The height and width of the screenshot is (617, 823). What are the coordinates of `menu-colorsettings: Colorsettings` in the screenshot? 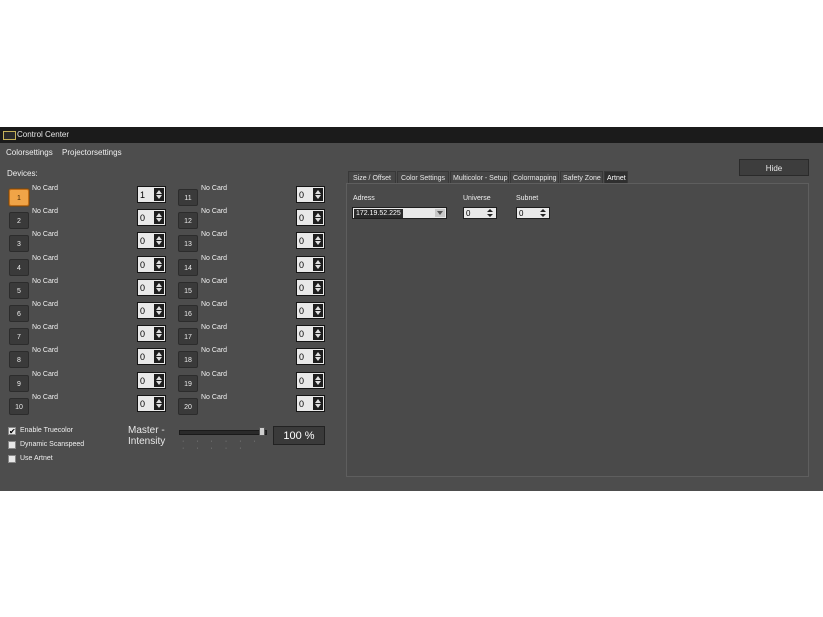 It's located at (29, 152).